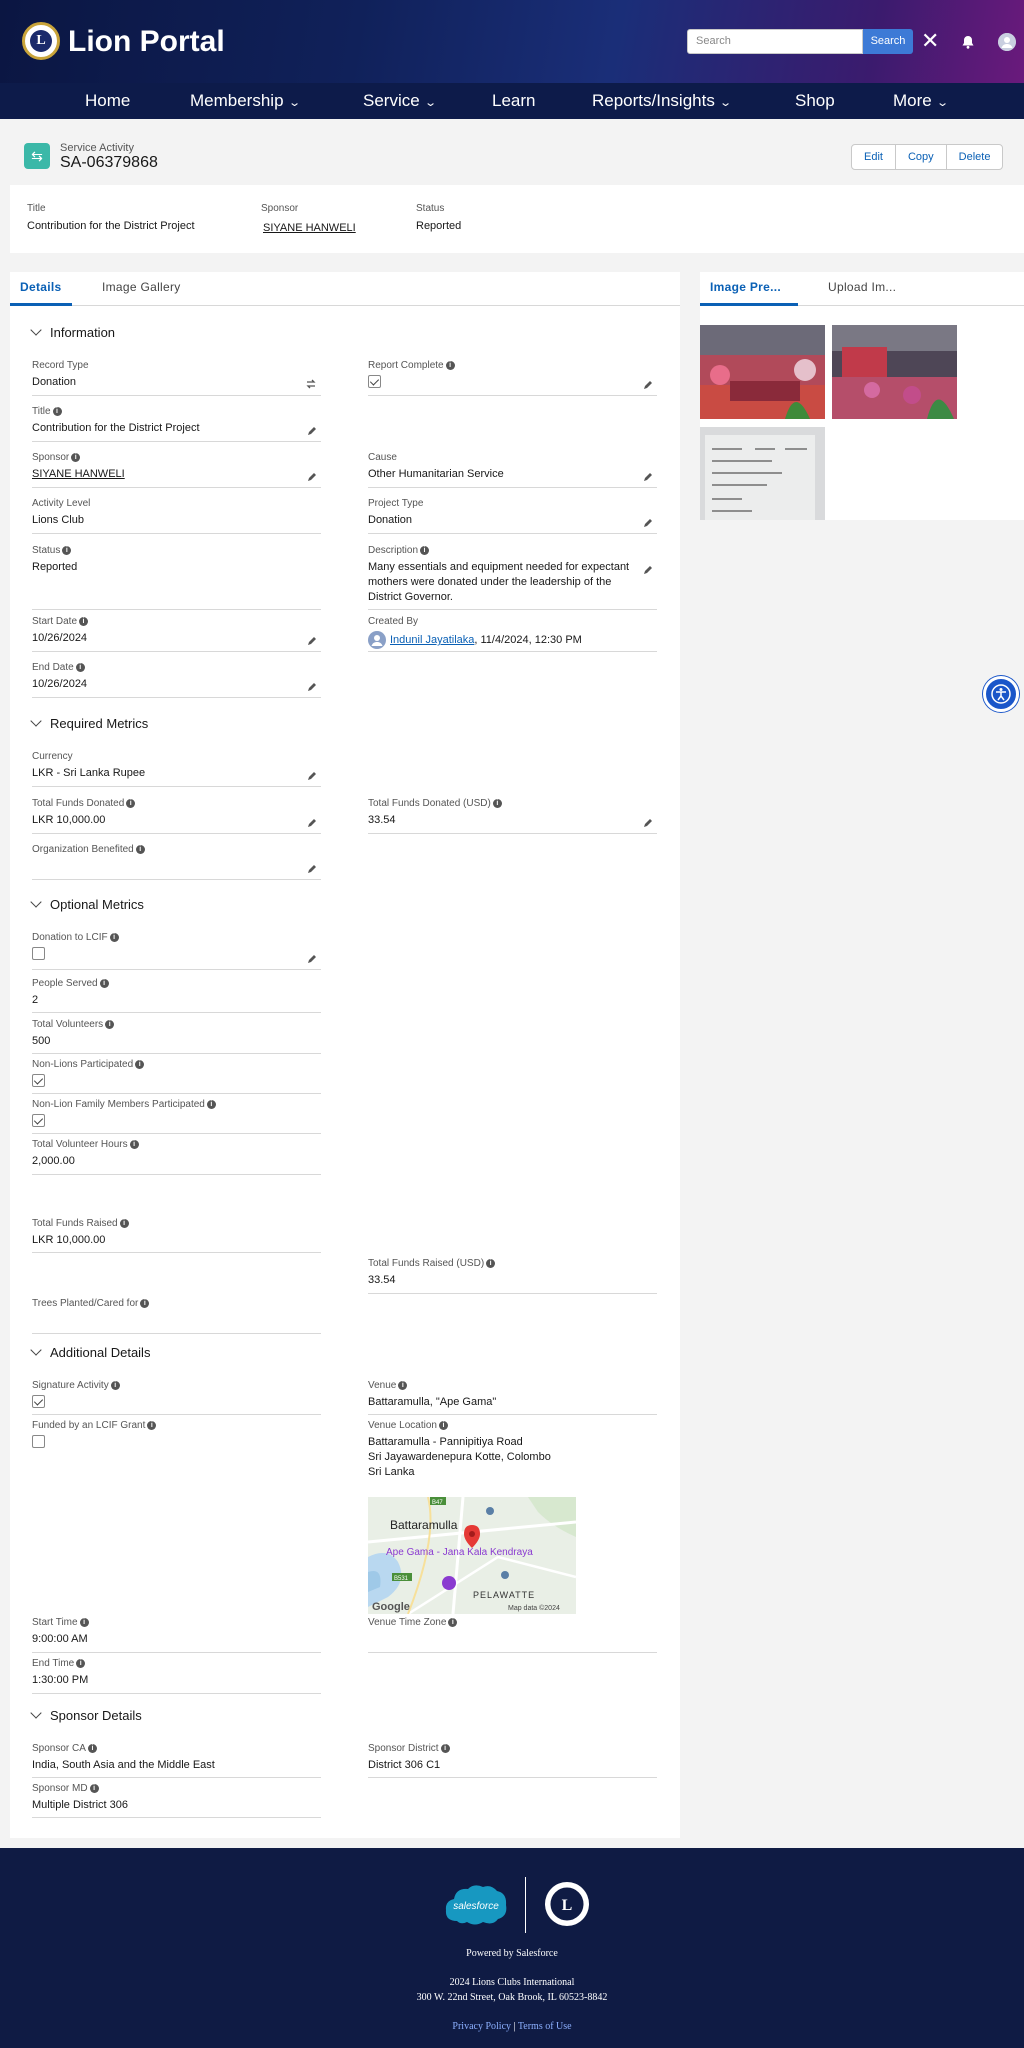 The width and height of the screenshot is (1024, 2048). I want to click on funded-lcif-checkbox, so click(38, 1441).